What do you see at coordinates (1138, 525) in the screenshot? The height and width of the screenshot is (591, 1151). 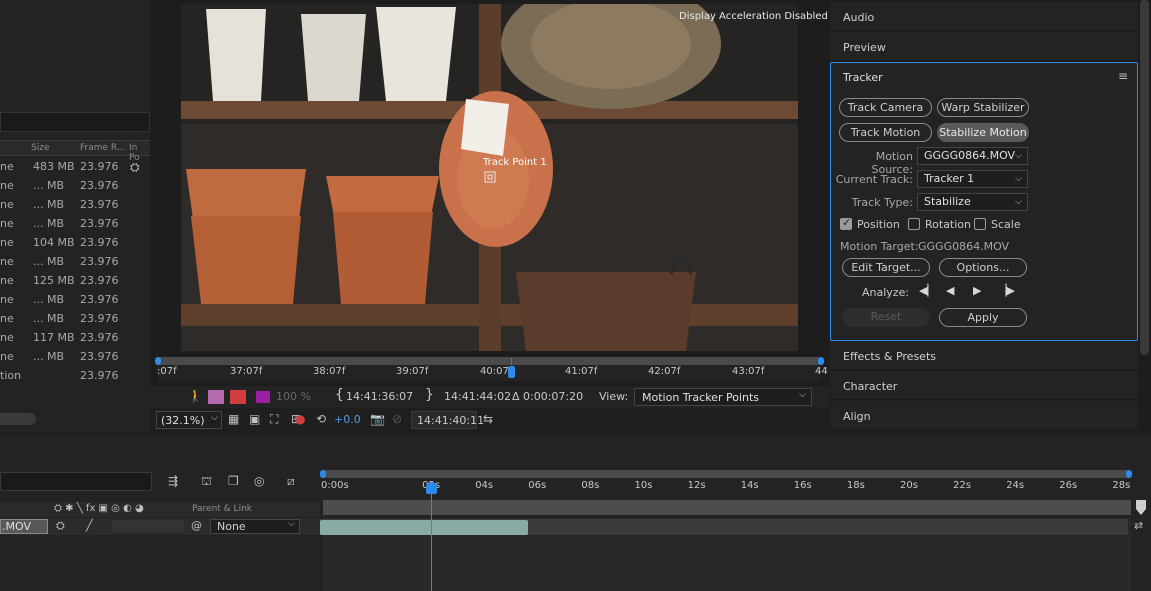 I see `comp-button-icon: ⇄` at bounding box center [1138, 525].